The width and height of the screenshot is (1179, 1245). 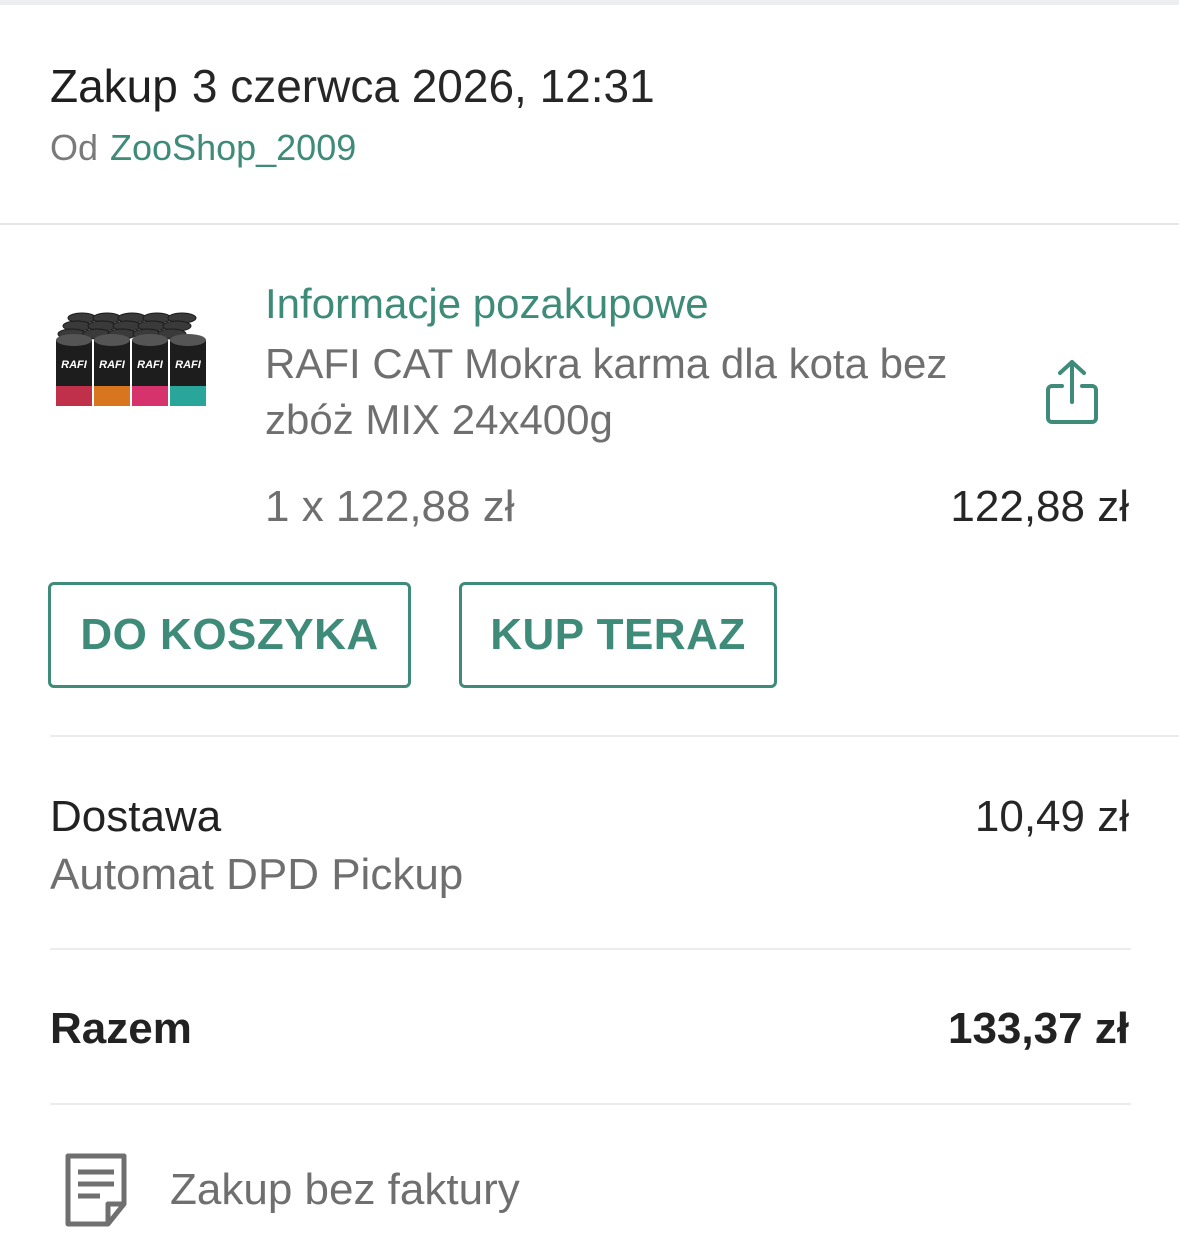 I want to click on post-purchase-info-link: Informacje pozakupowe, so click(x=487, y=304).